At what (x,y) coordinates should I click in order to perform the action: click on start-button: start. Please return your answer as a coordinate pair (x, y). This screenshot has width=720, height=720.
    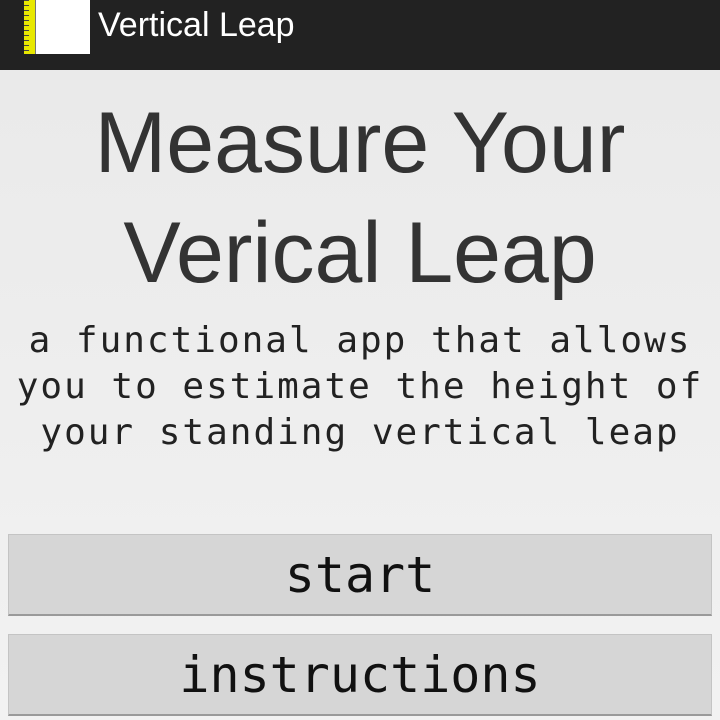
    Looking at the image, I should click on (360, 575).